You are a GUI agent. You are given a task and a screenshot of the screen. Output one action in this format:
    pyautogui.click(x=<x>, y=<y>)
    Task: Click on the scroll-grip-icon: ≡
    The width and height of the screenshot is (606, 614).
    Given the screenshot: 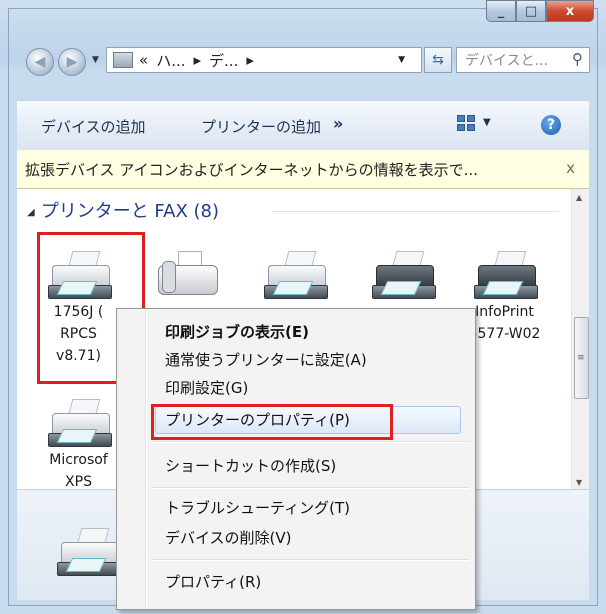 What is the action you would take?
    pyautogui.click(x=581, y=358)
    